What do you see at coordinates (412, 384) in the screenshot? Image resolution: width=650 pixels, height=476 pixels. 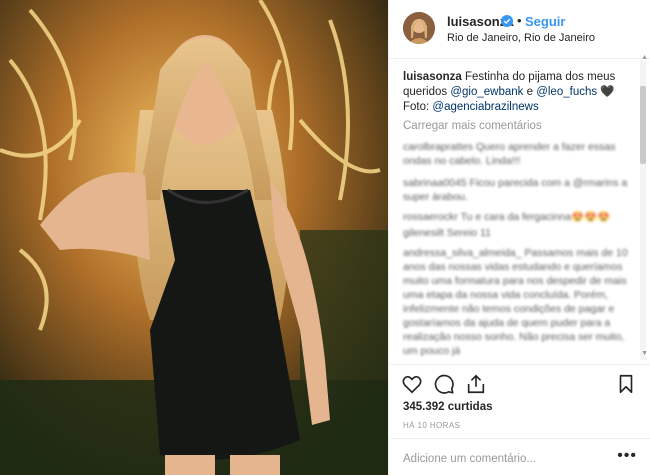 I see `like-heart-icon` at bounding box center [412, 384].